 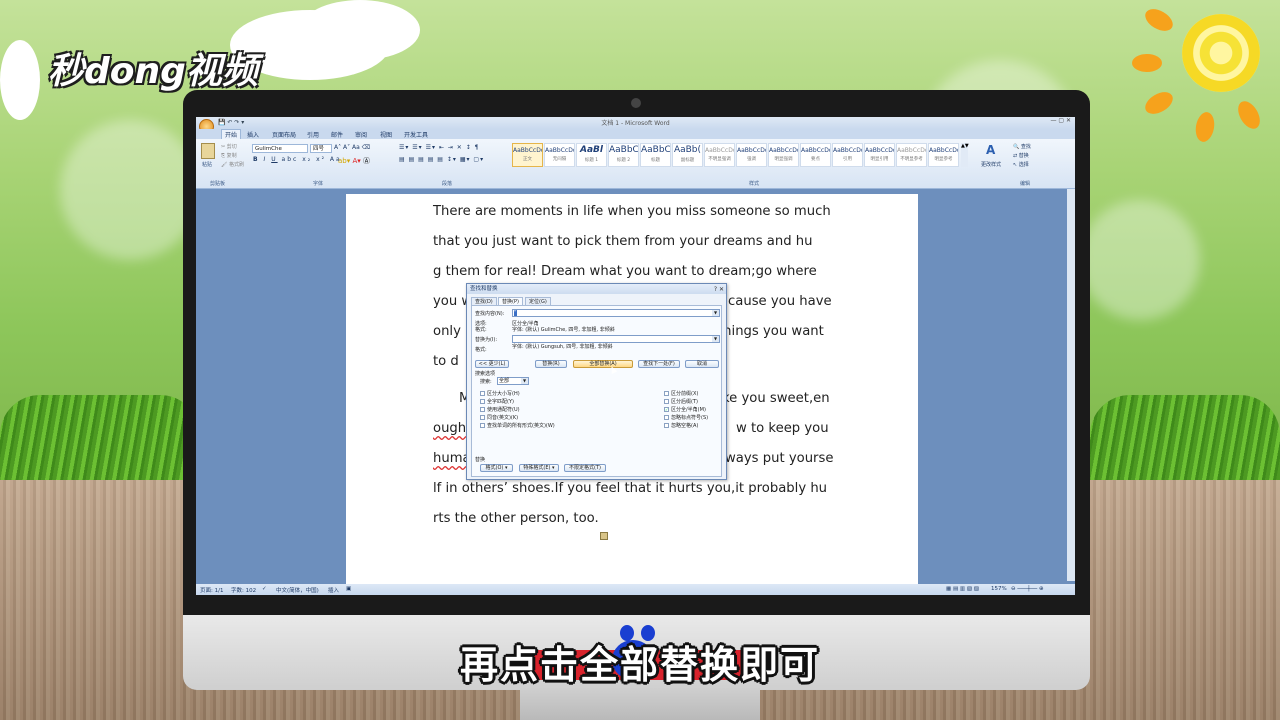 I want to click on proofing-icon: ✓, so click(x=264, y=589).